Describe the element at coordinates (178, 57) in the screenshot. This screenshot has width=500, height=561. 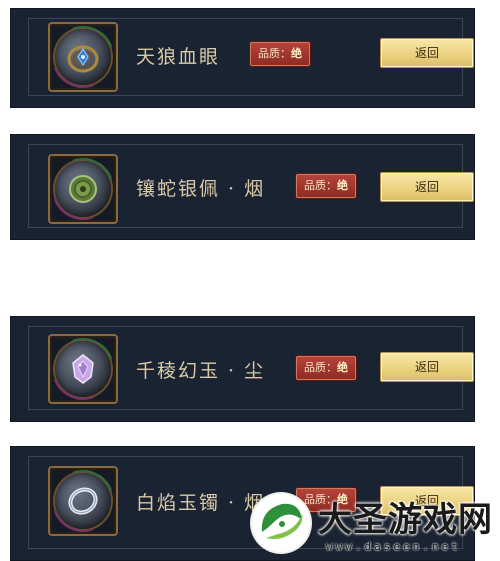
I see `item-name: 天狼血眼` at that location.